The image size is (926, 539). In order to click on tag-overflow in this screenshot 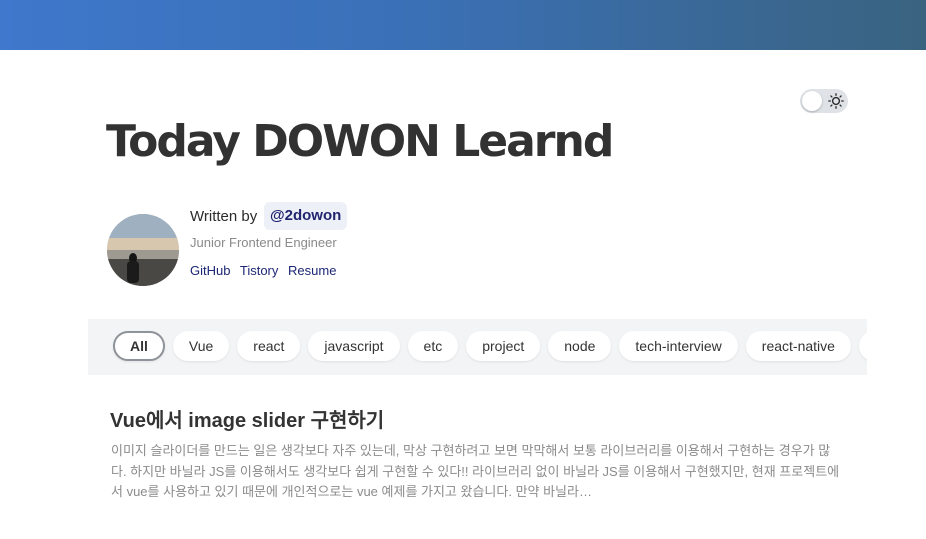, I will do `click(862, 346)`.